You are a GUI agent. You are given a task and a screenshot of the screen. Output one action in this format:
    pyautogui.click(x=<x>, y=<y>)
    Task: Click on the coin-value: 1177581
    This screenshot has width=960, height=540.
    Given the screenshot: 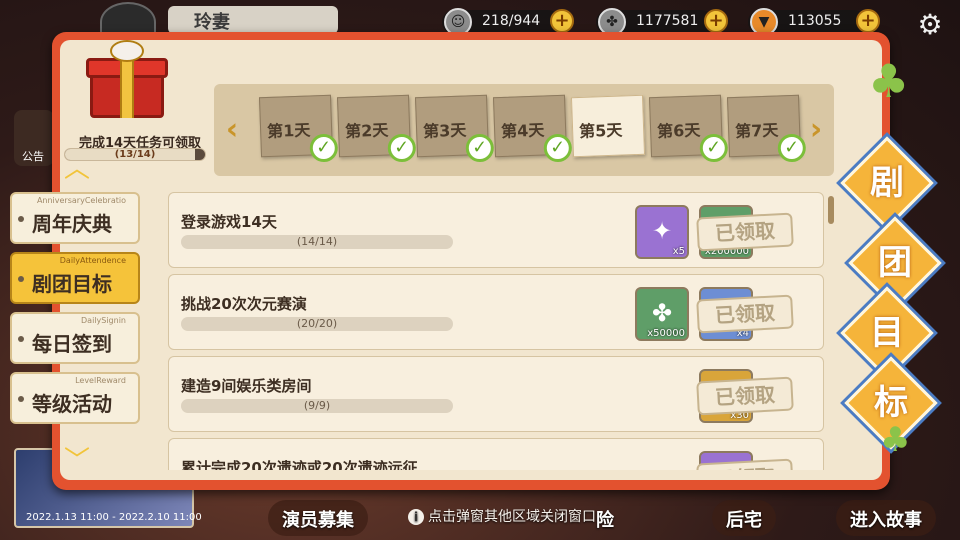 What is the action you would take?
    pyautogui.click(x=667, y=21)
    